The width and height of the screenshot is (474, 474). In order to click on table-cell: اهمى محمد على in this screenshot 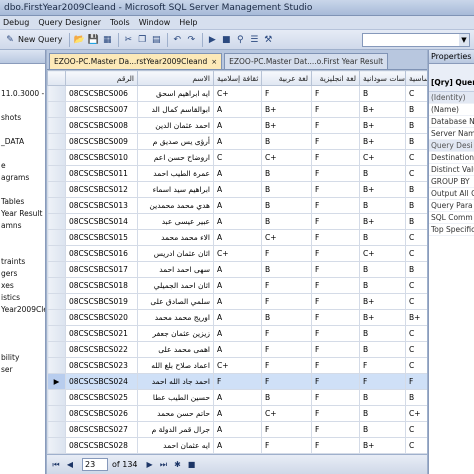, I will do `click(175, 349)`.